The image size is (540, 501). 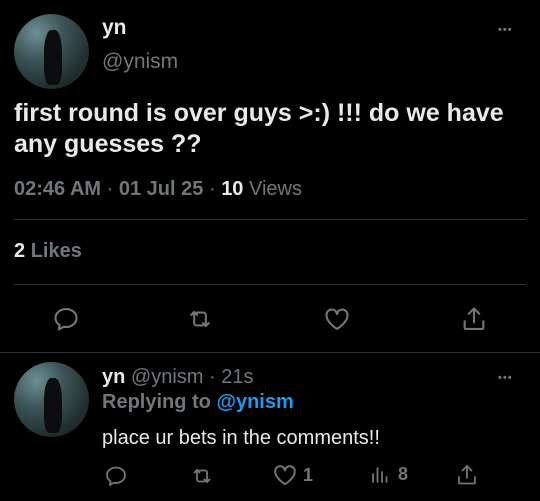 I want to click on tweet-meta: 02:46 AM · 01 Jul 25 · 10 Views, so click(x=158, y=189).